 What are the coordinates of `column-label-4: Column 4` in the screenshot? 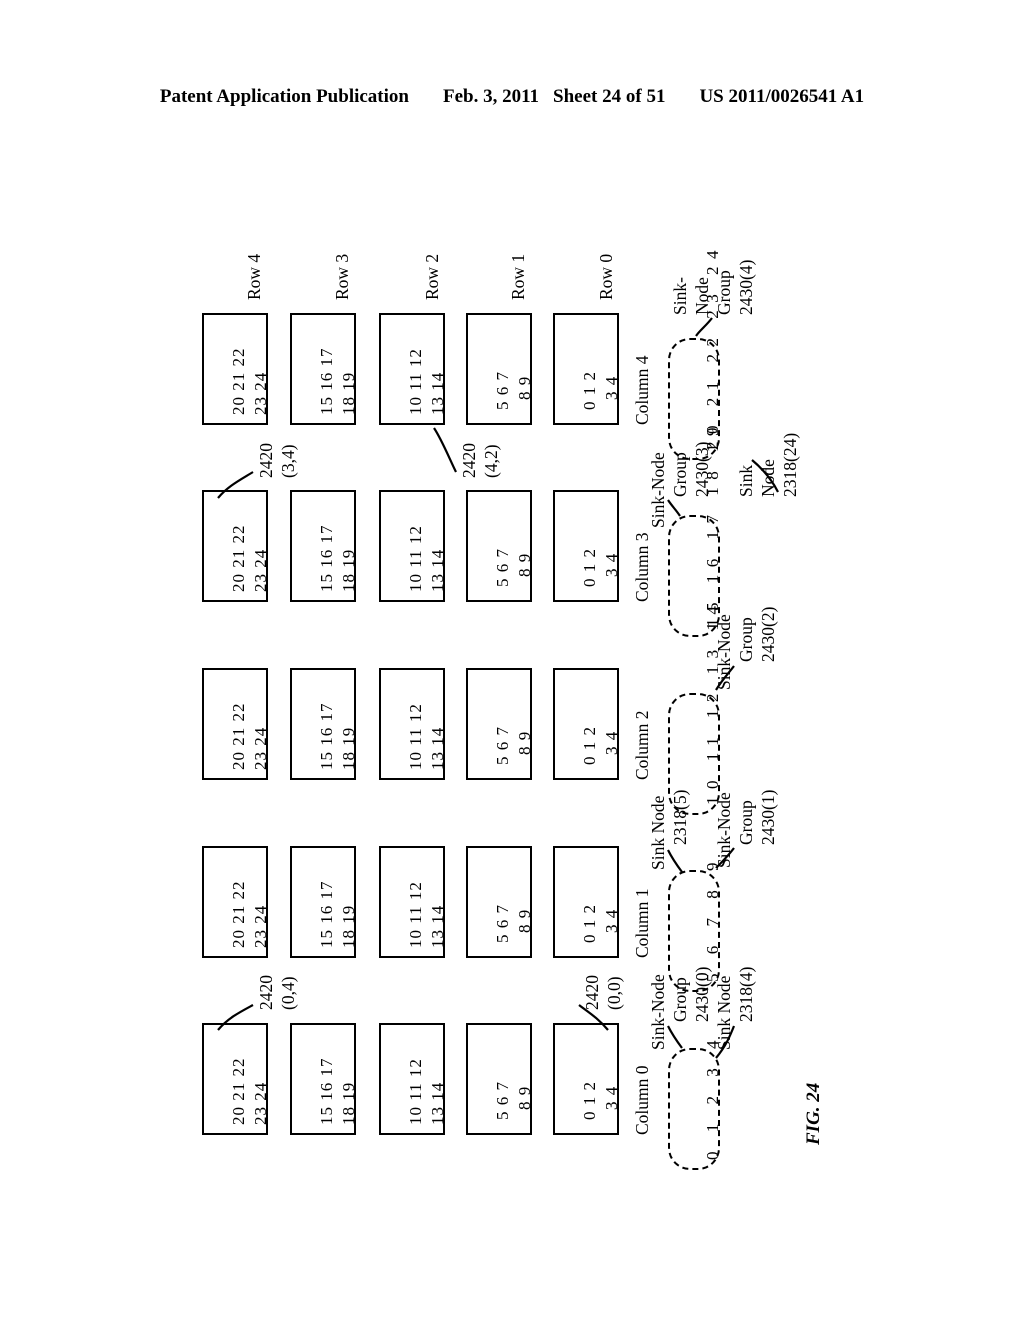 It's located at (642, 390).